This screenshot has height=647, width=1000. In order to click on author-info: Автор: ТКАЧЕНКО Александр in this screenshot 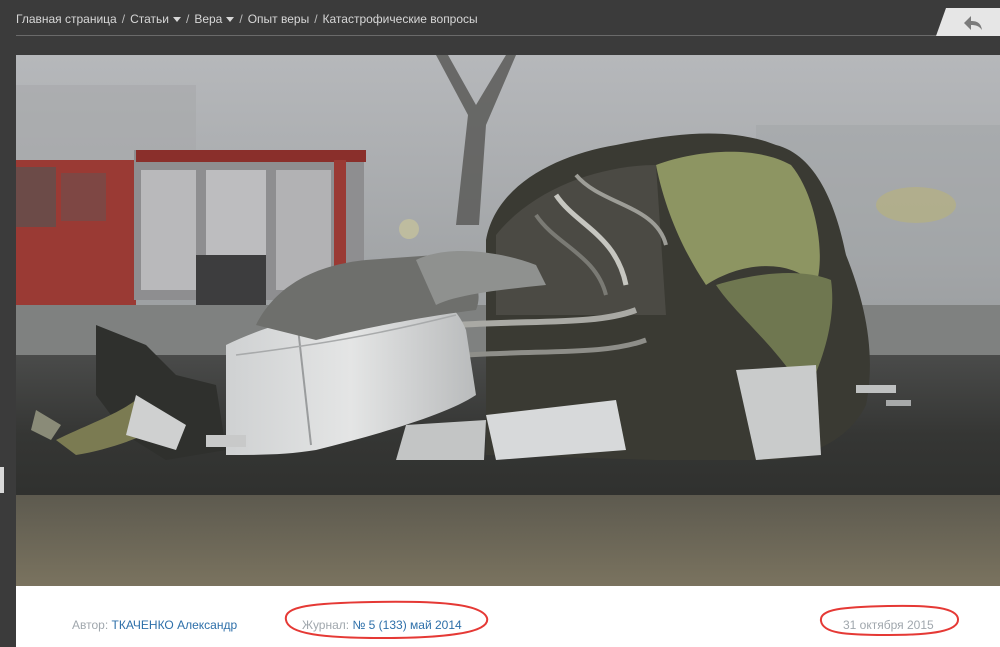, I will do `click(154, 625)`.